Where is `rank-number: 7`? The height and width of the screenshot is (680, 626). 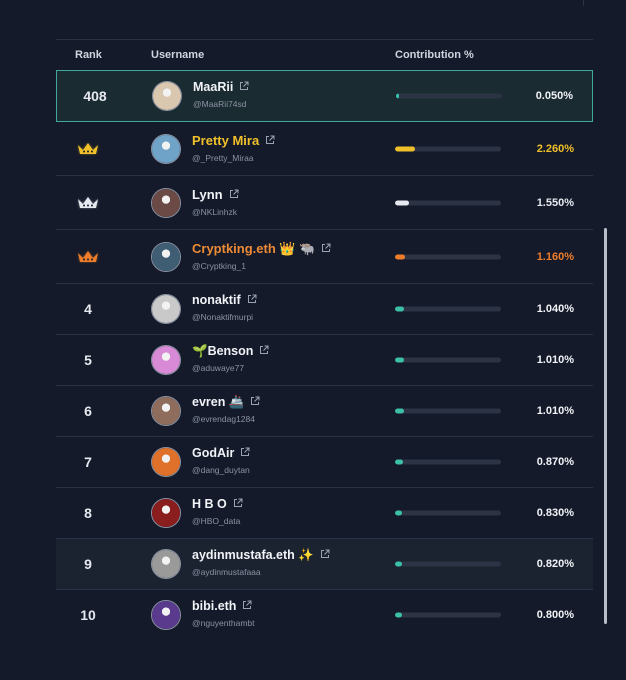
rank-number: 7 is located at coordinates (88, 462).